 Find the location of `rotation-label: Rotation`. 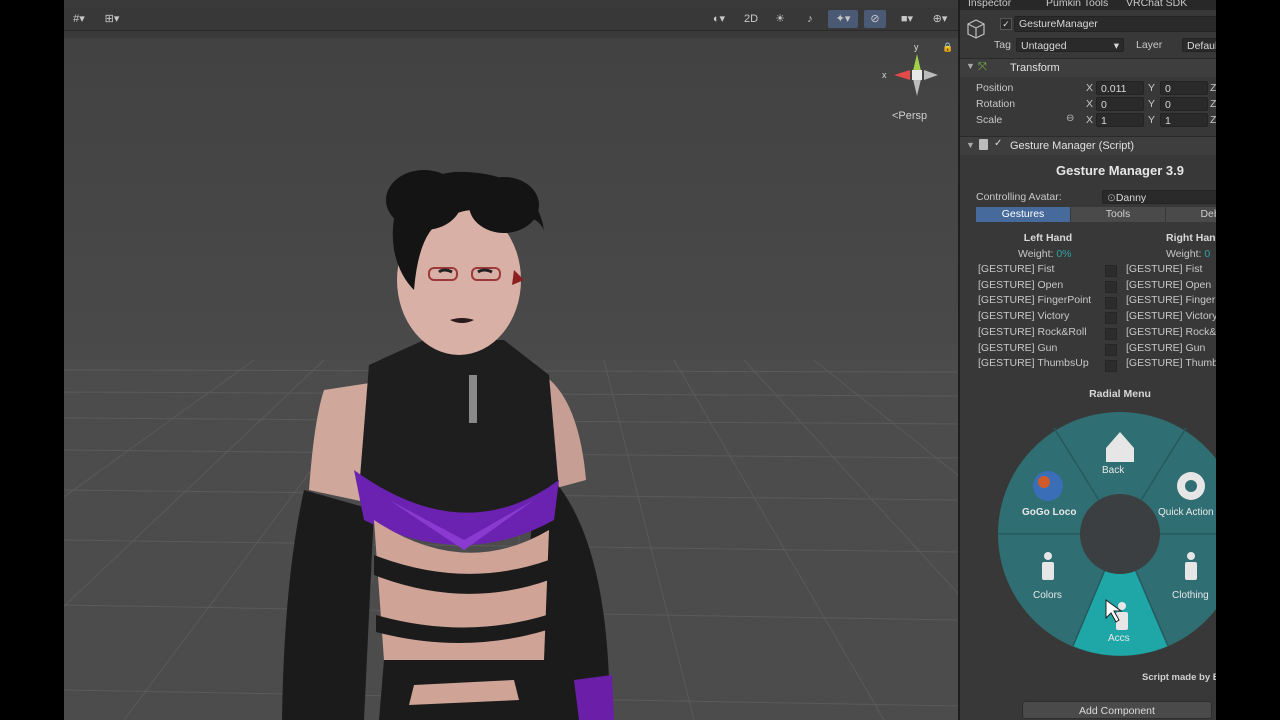

rotation-label: Rotation is located at coordinates (996, 104).